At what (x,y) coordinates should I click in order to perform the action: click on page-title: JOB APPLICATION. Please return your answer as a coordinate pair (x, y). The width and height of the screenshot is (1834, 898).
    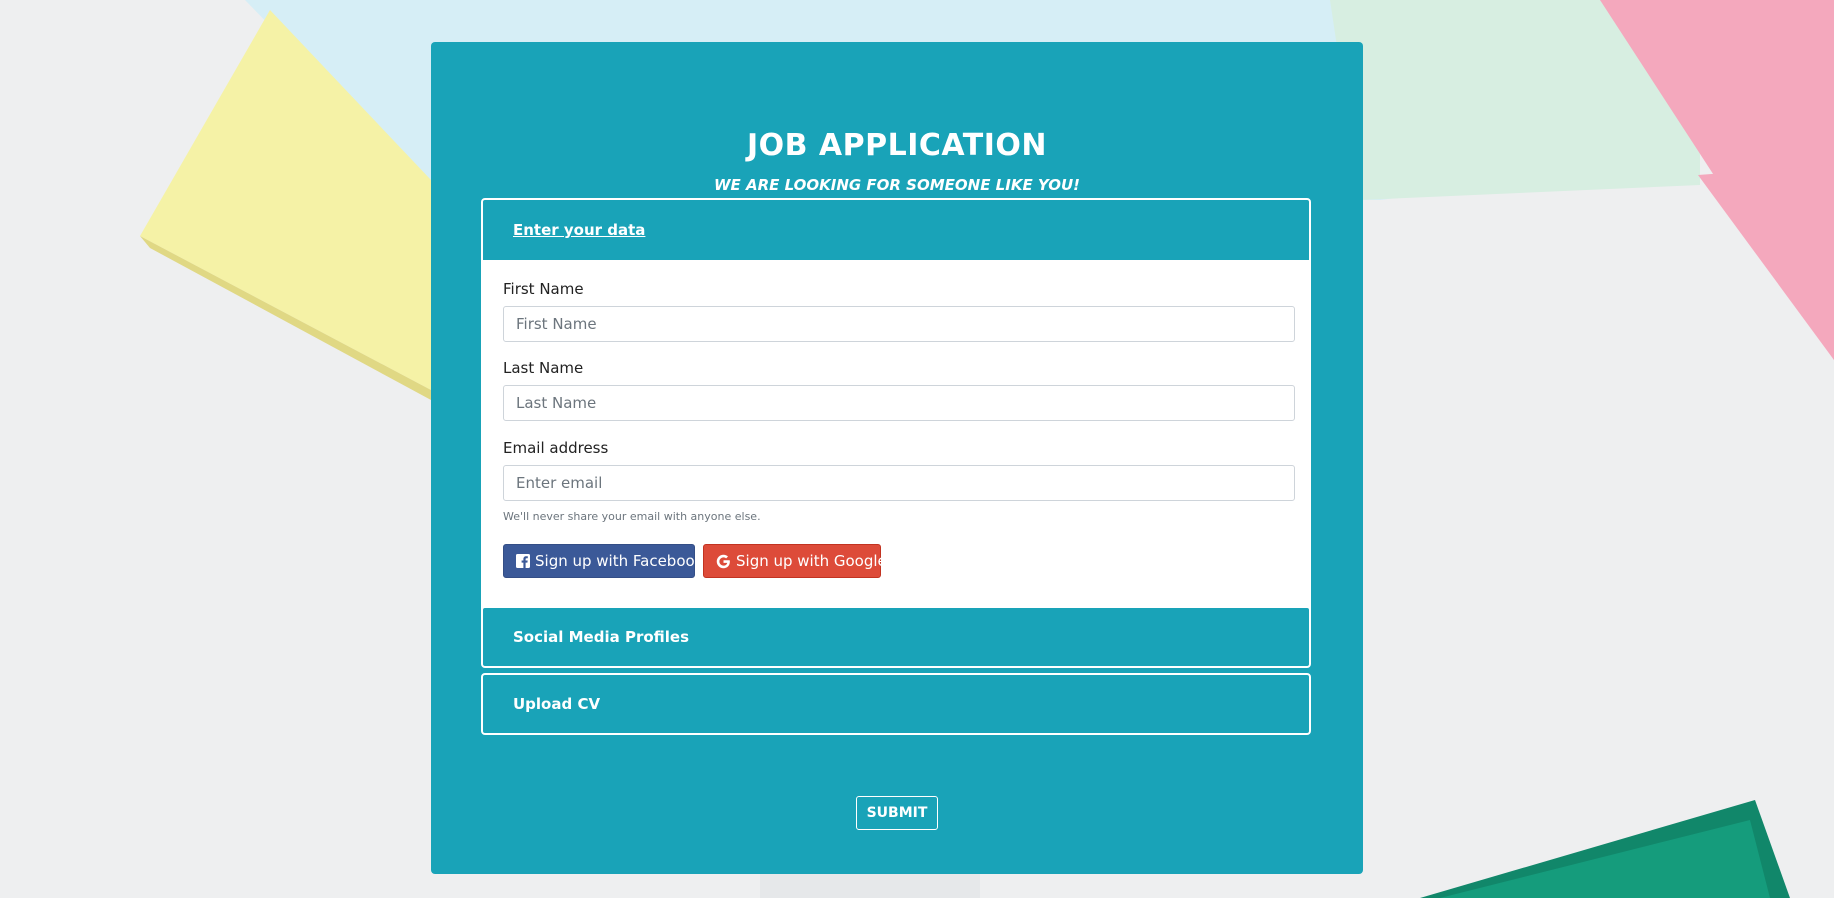
    Looking at the image, I should click on (897, 145).